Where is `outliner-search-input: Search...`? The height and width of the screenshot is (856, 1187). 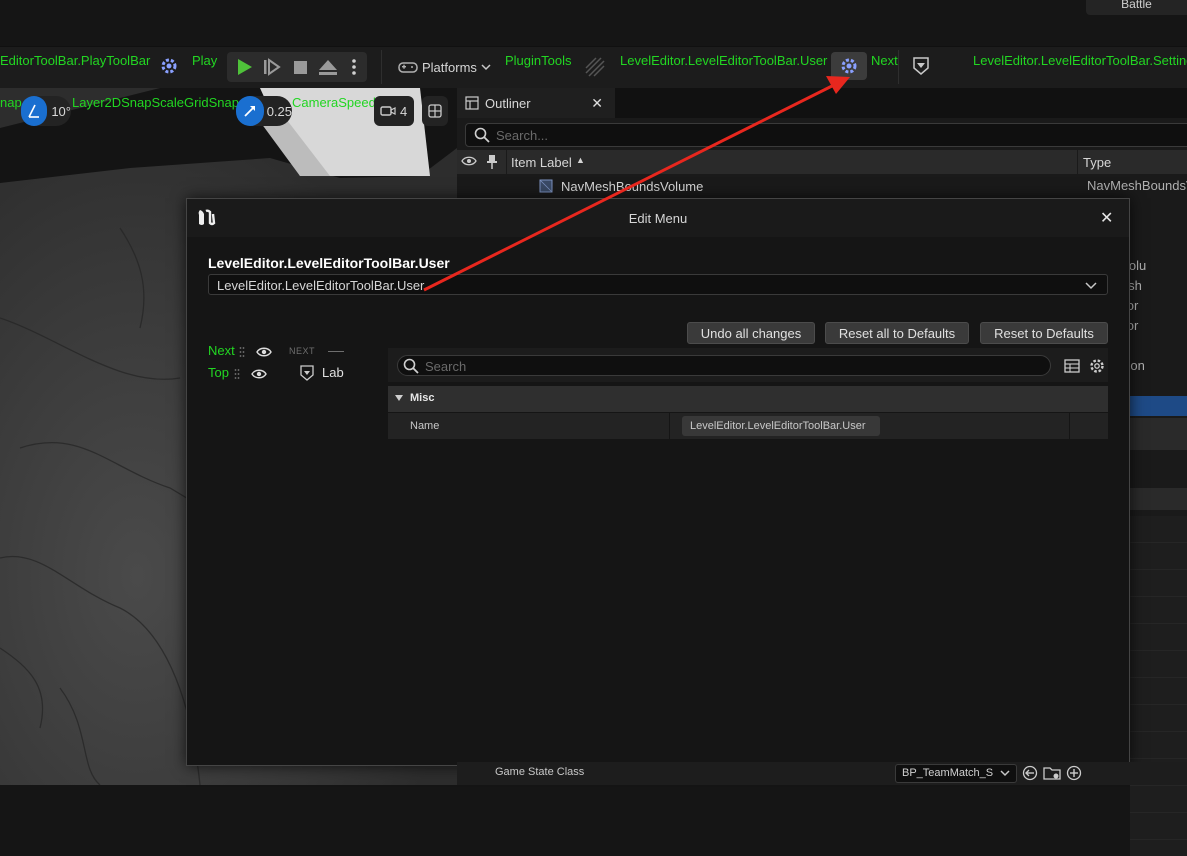
outliner-search-input: Search... is located at coordinates (826, 135).